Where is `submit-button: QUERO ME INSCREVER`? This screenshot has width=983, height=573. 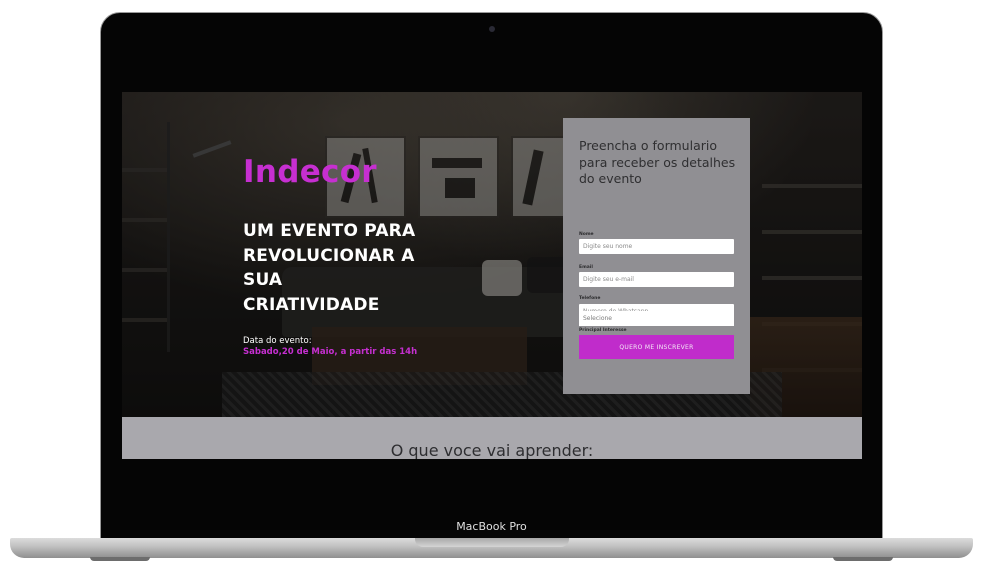 submit-button: QUERO ME INSCREVER is located at coordinates (656, 347).